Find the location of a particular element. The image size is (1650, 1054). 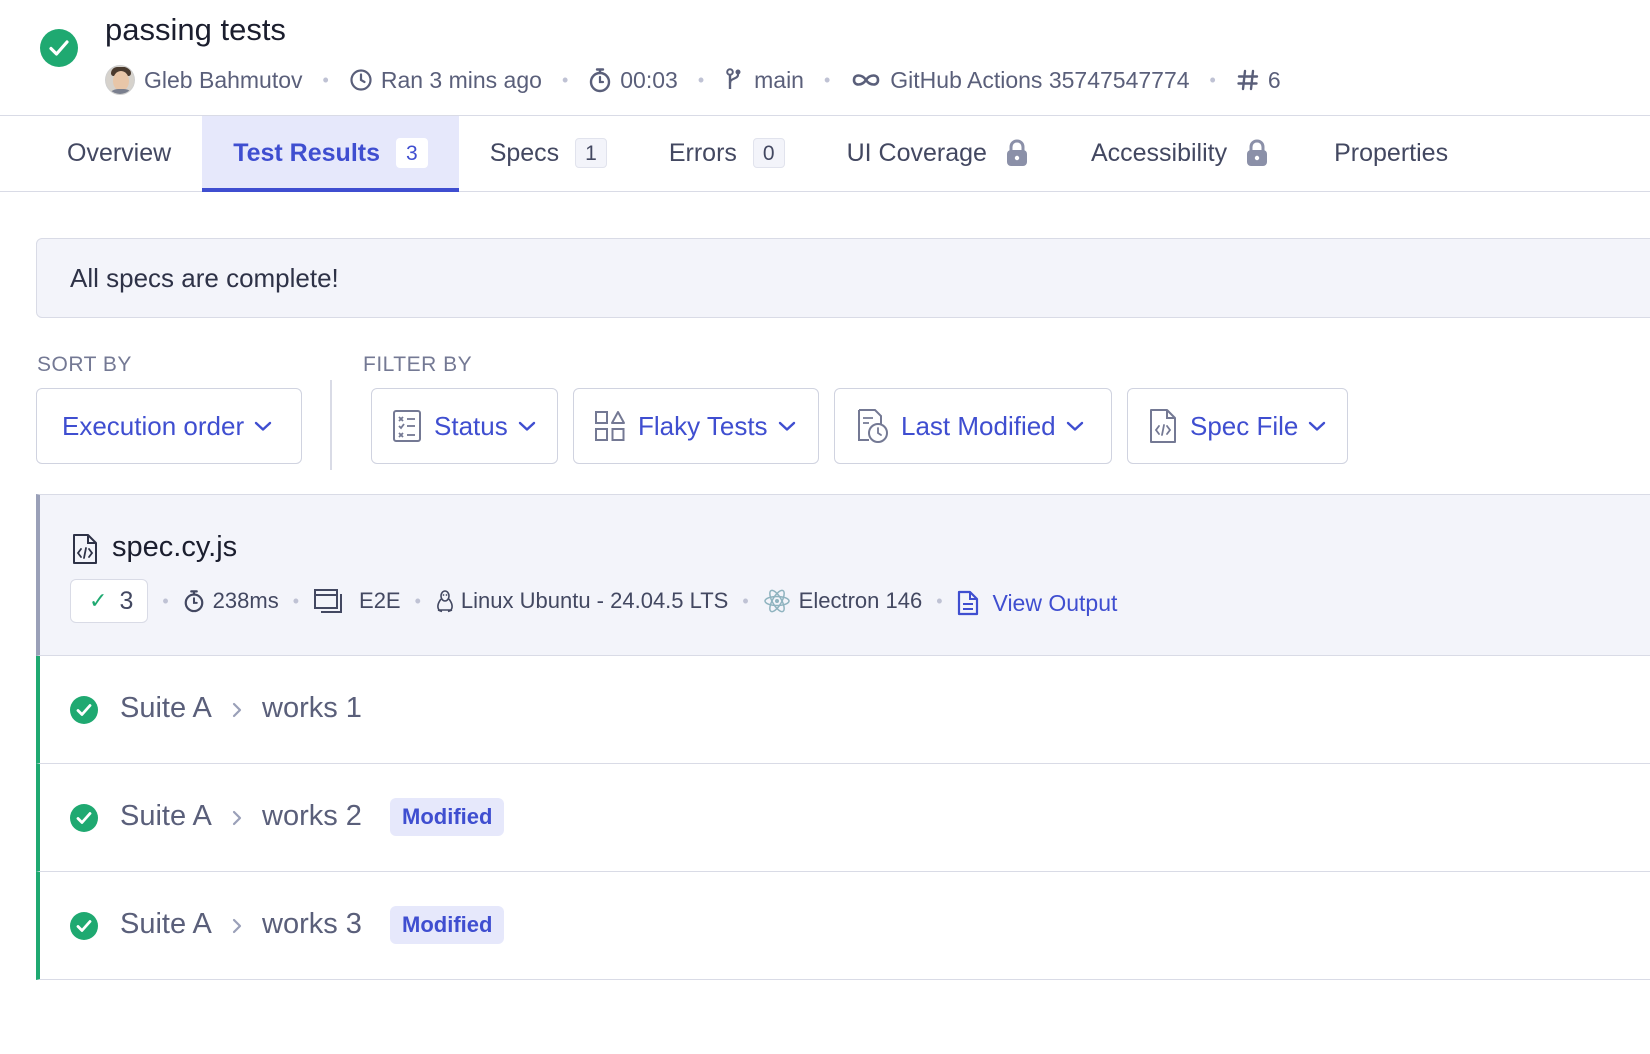

linux-icon is located at coordinates (445, 601).